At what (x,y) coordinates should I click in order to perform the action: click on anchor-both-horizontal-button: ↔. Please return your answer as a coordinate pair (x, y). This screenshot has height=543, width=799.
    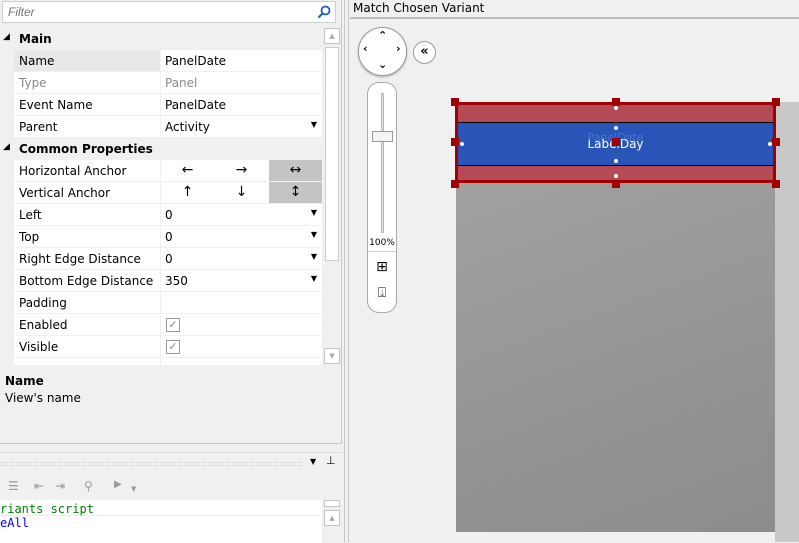
    Looking at the image, I should click on (295, 170).